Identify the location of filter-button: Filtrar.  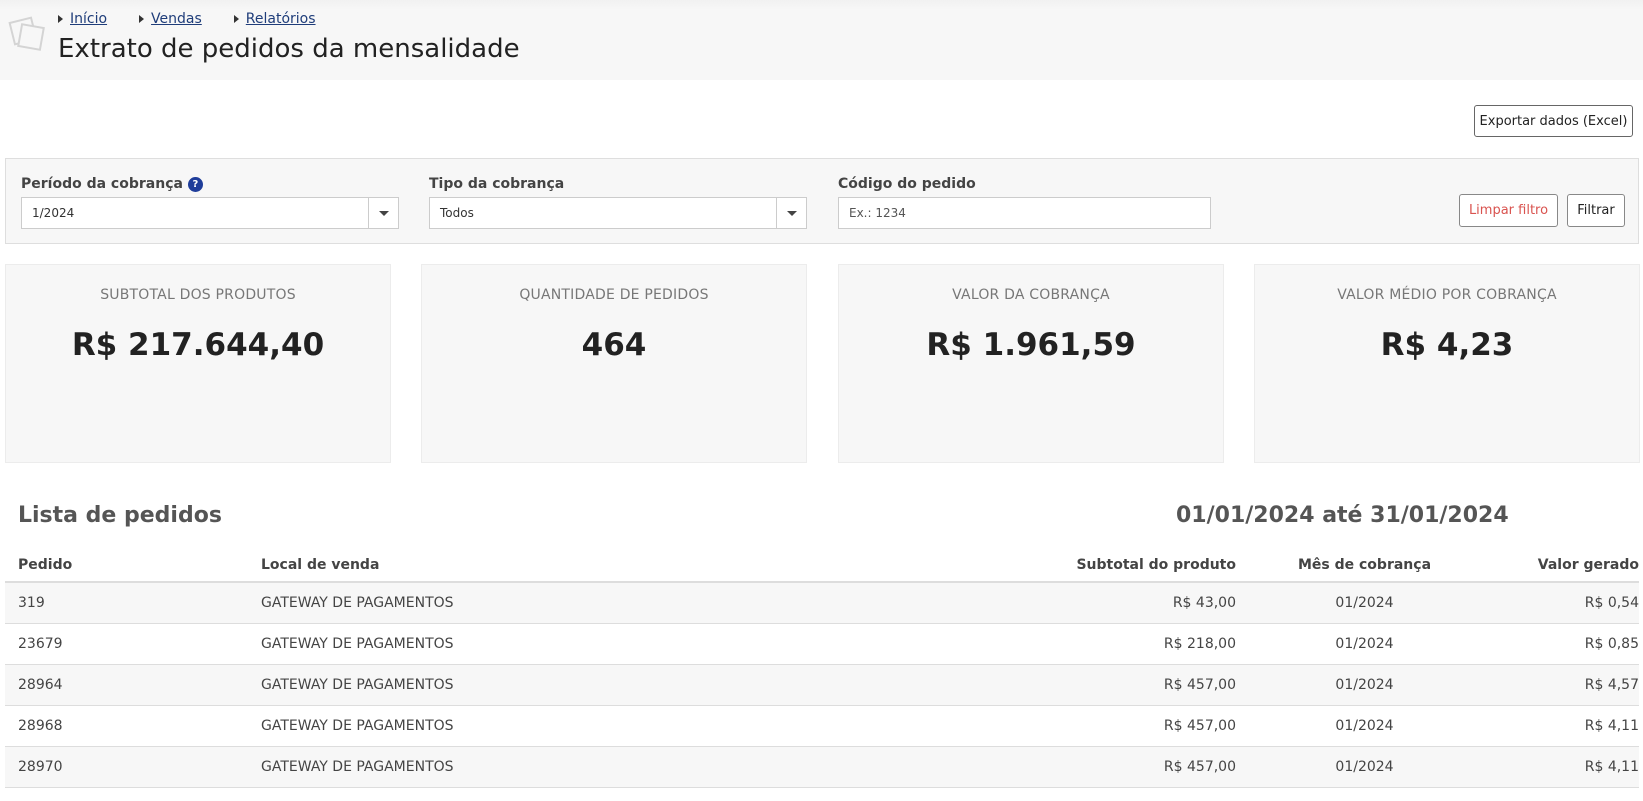
(1596, 210).